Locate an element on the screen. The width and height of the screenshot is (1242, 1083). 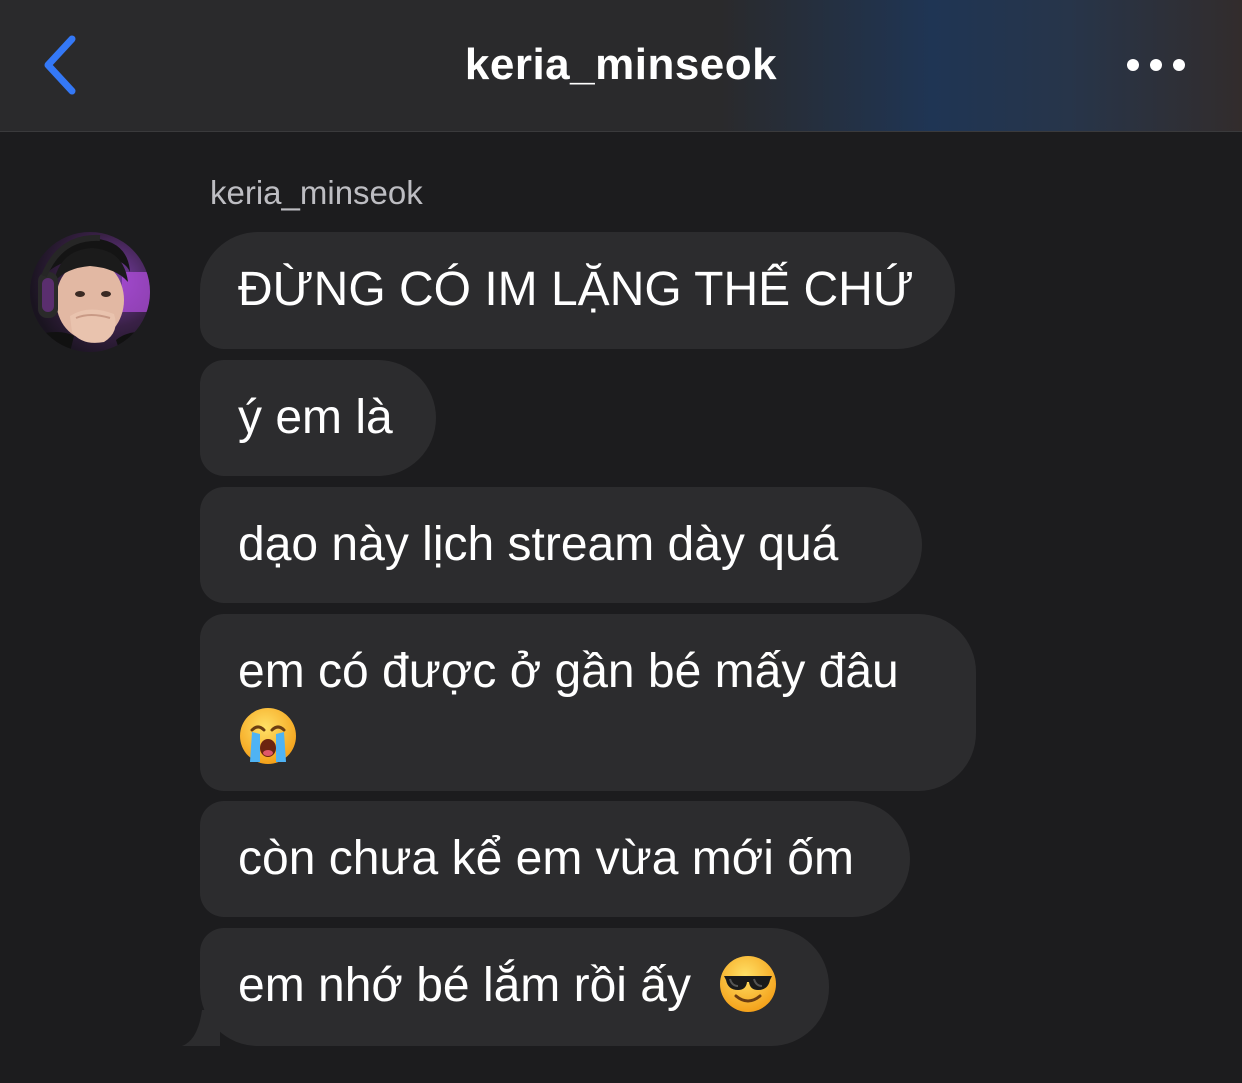
message-bubble: còn chưa kể em vừa mới ốm is located at coordinates (555, 859).